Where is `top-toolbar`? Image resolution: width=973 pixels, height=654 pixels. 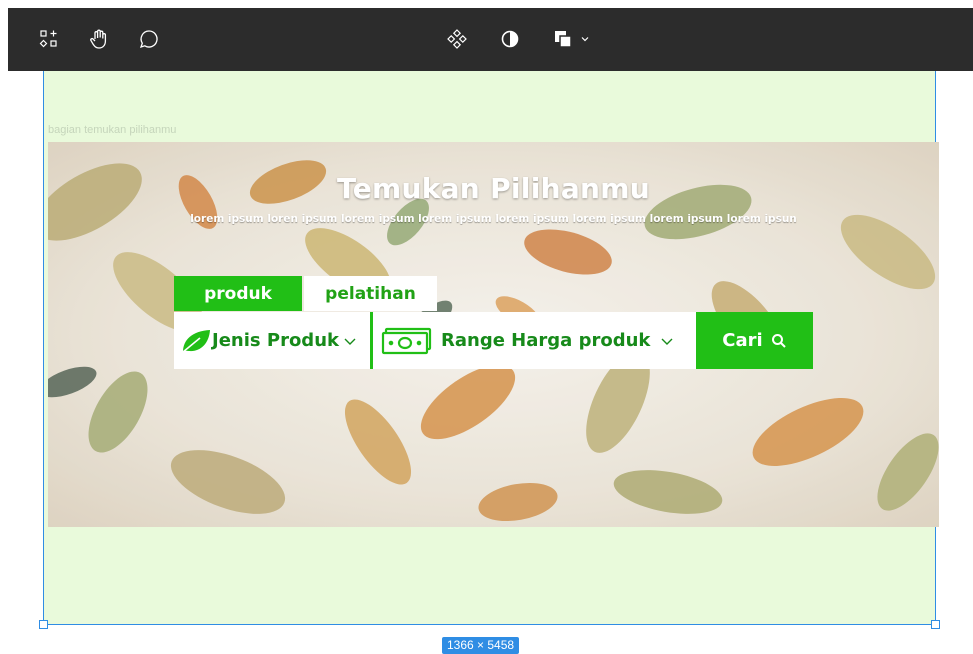
top-toolbar is located at coordinates (490, 39).